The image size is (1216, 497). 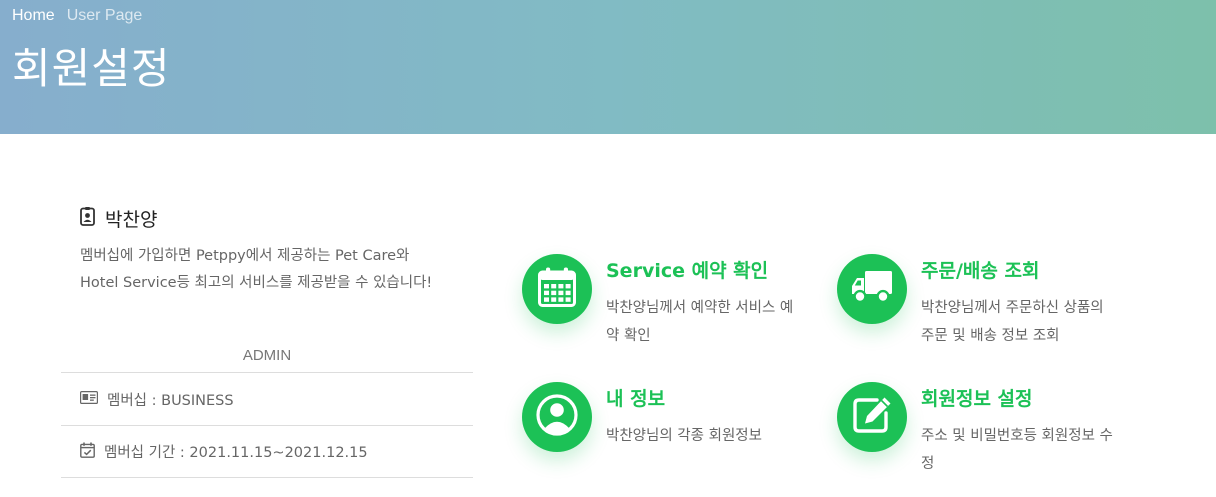 I want to click on feature-description: 박찬양님의 각종 회원정보, so click(x=684, y=436).